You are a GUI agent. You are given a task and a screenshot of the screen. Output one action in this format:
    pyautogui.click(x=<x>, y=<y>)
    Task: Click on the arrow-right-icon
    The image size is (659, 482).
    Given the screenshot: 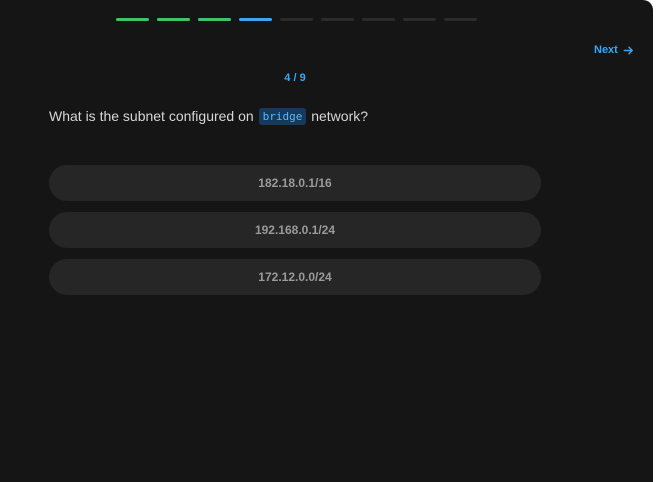 What is the action you would take?
    pyautogui.click(x=628, y=50)
    